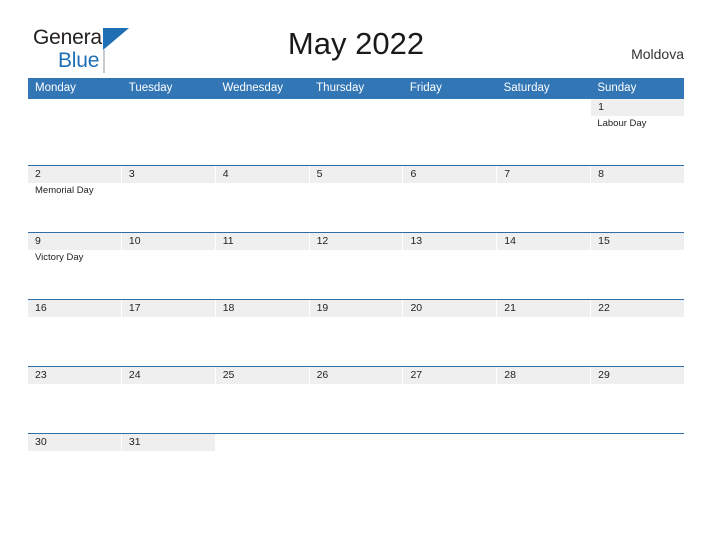  What do you see at coordinates (168, 308) in the screenshot?
I see `day-number: 17` at bounding box center [168, 308].